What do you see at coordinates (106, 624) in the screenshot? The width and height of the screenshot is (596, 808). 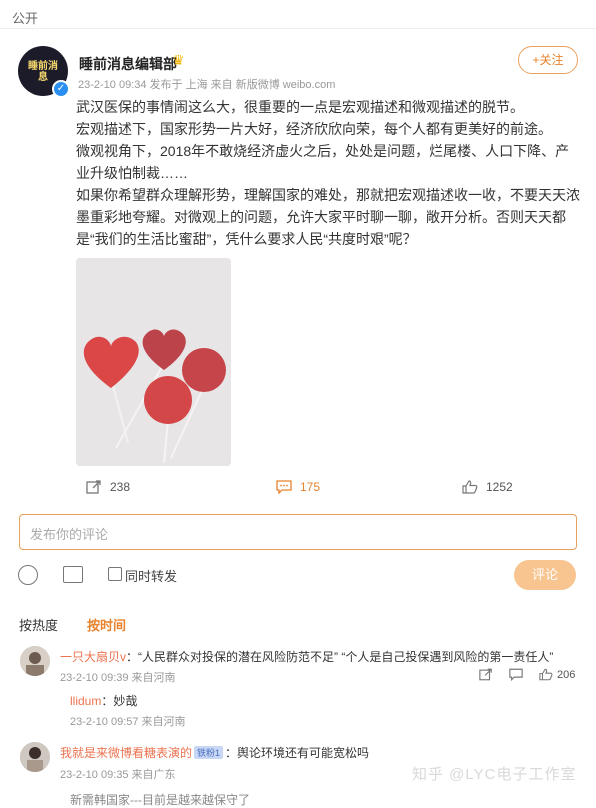 I see `sort-by-time-tab: 按时间` at bounding box center [106, 624].